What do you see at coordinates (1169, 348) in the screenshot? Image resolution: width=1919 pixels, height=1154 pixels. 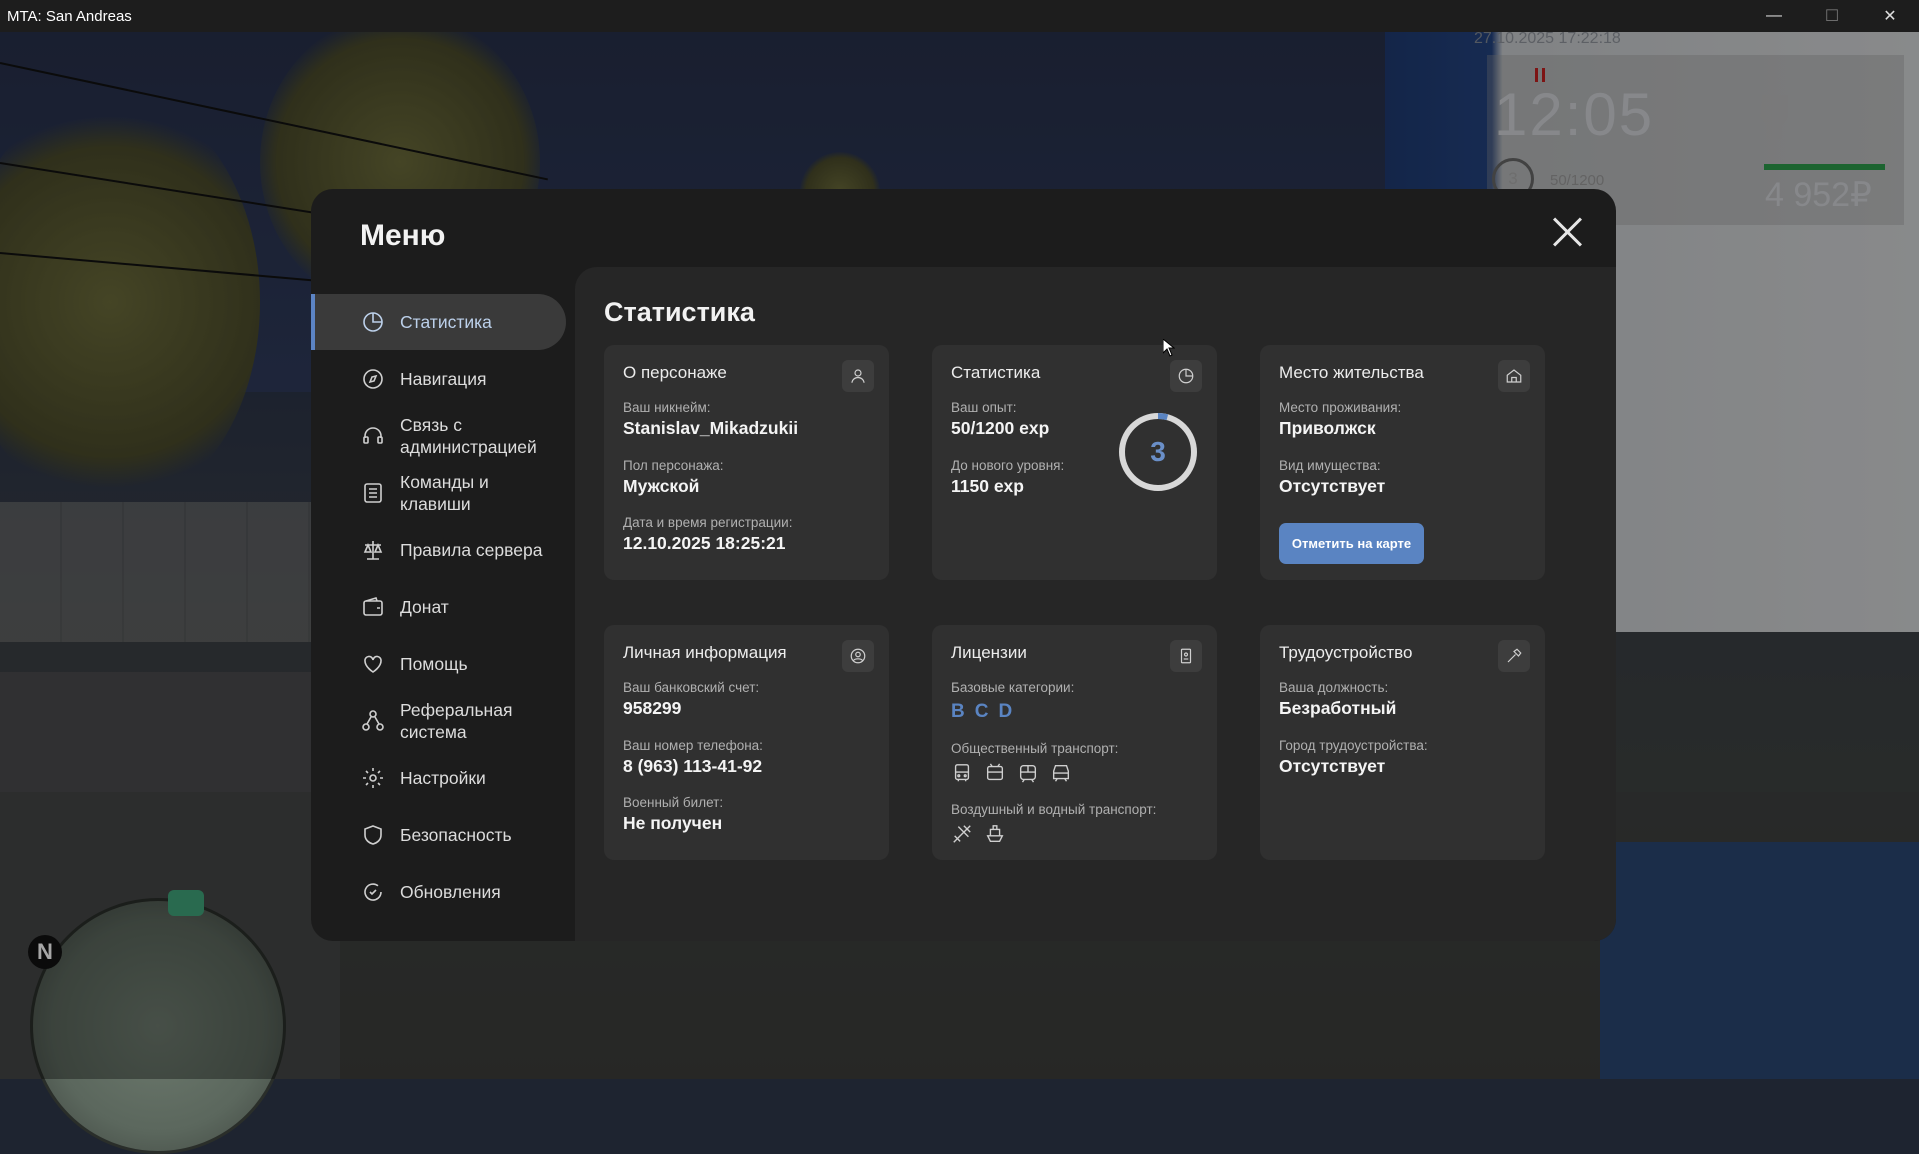 I see `mouse-cursor-icon` at bounding box center [1169, 348].